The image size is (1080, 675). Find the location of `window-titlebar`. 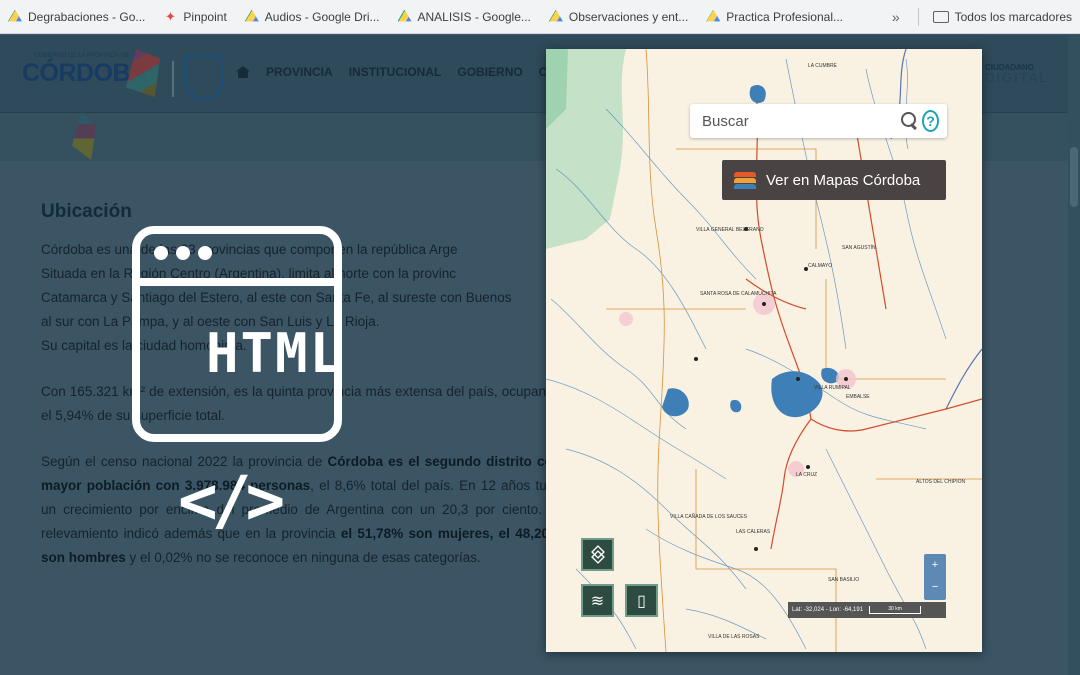

window-titlebar is located at coordinates (237, 282).